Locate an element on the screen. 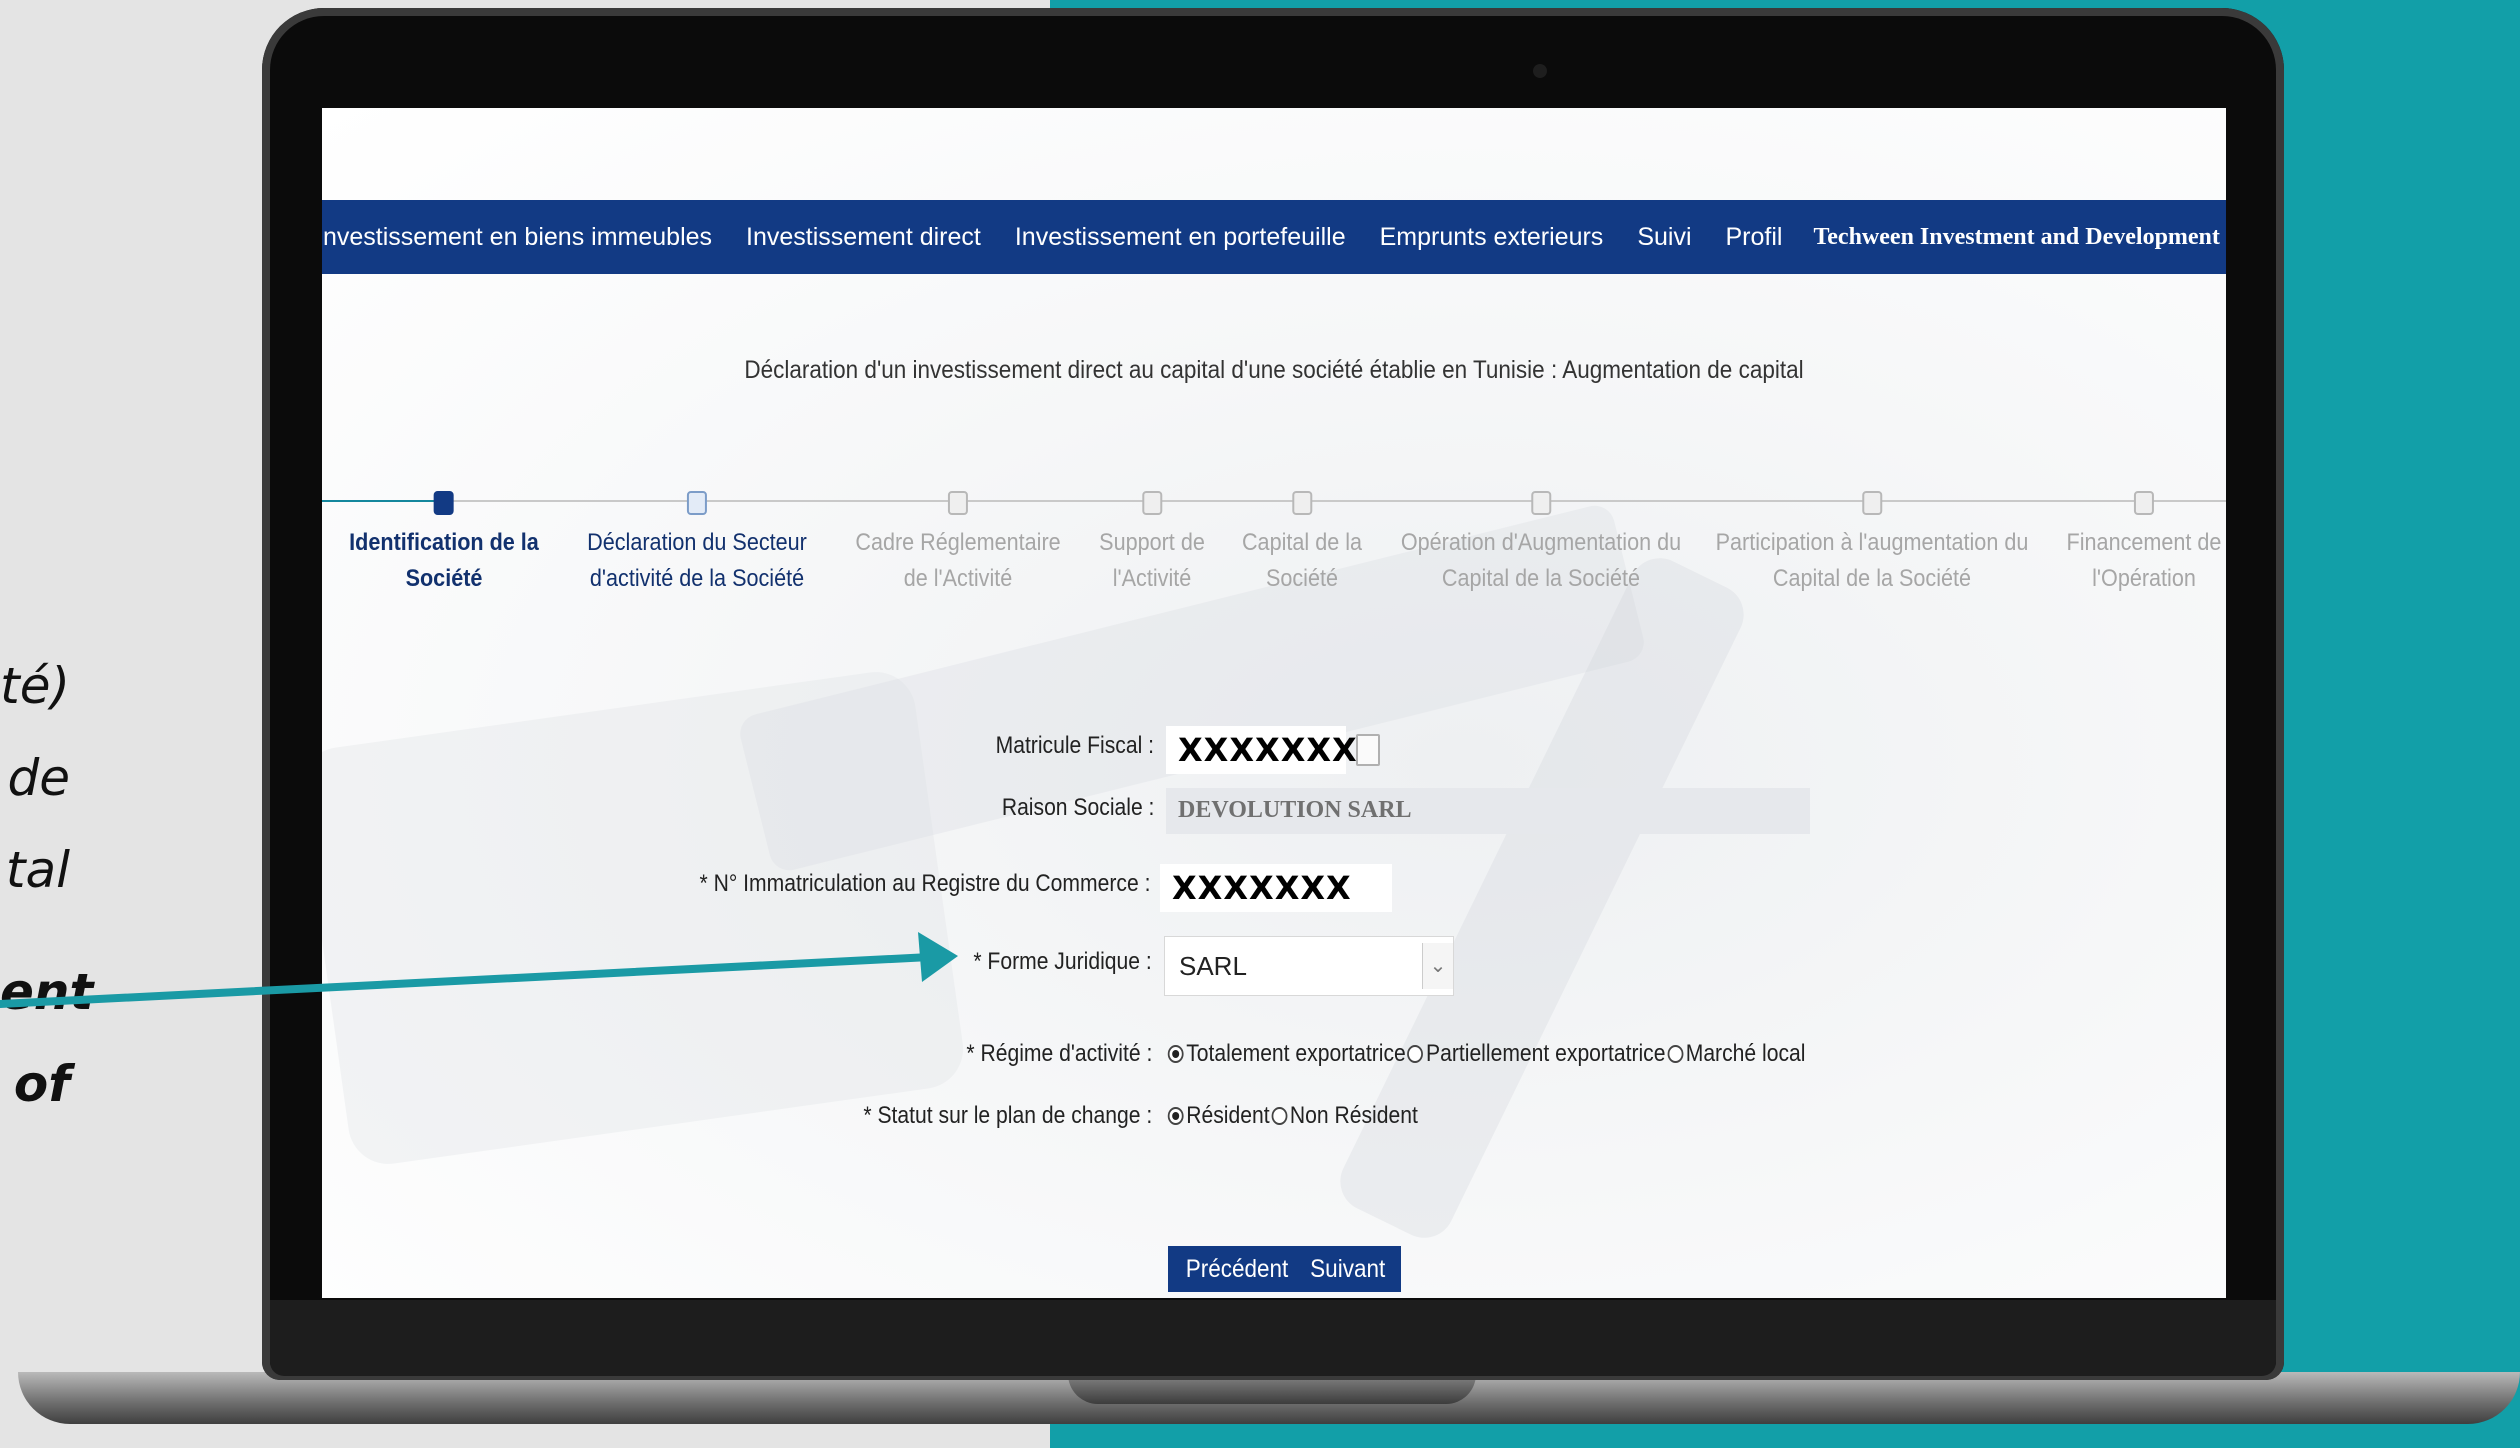  radio-partiellement-exportatrice is located at coordinates (1415, 1054).